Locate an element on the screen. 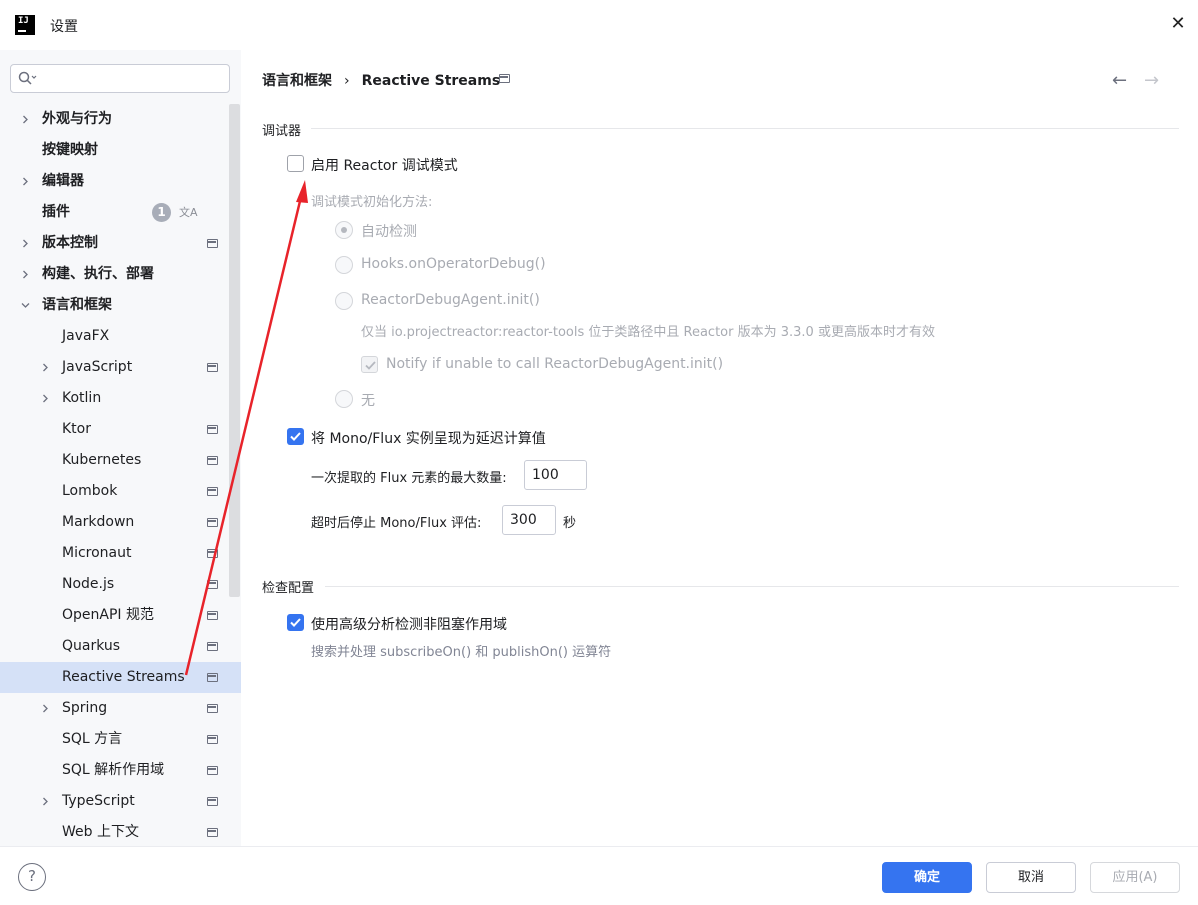 The height and width of the screenshot is (905, 1198). radio-auto-detect is located at coordinates (344, 230).